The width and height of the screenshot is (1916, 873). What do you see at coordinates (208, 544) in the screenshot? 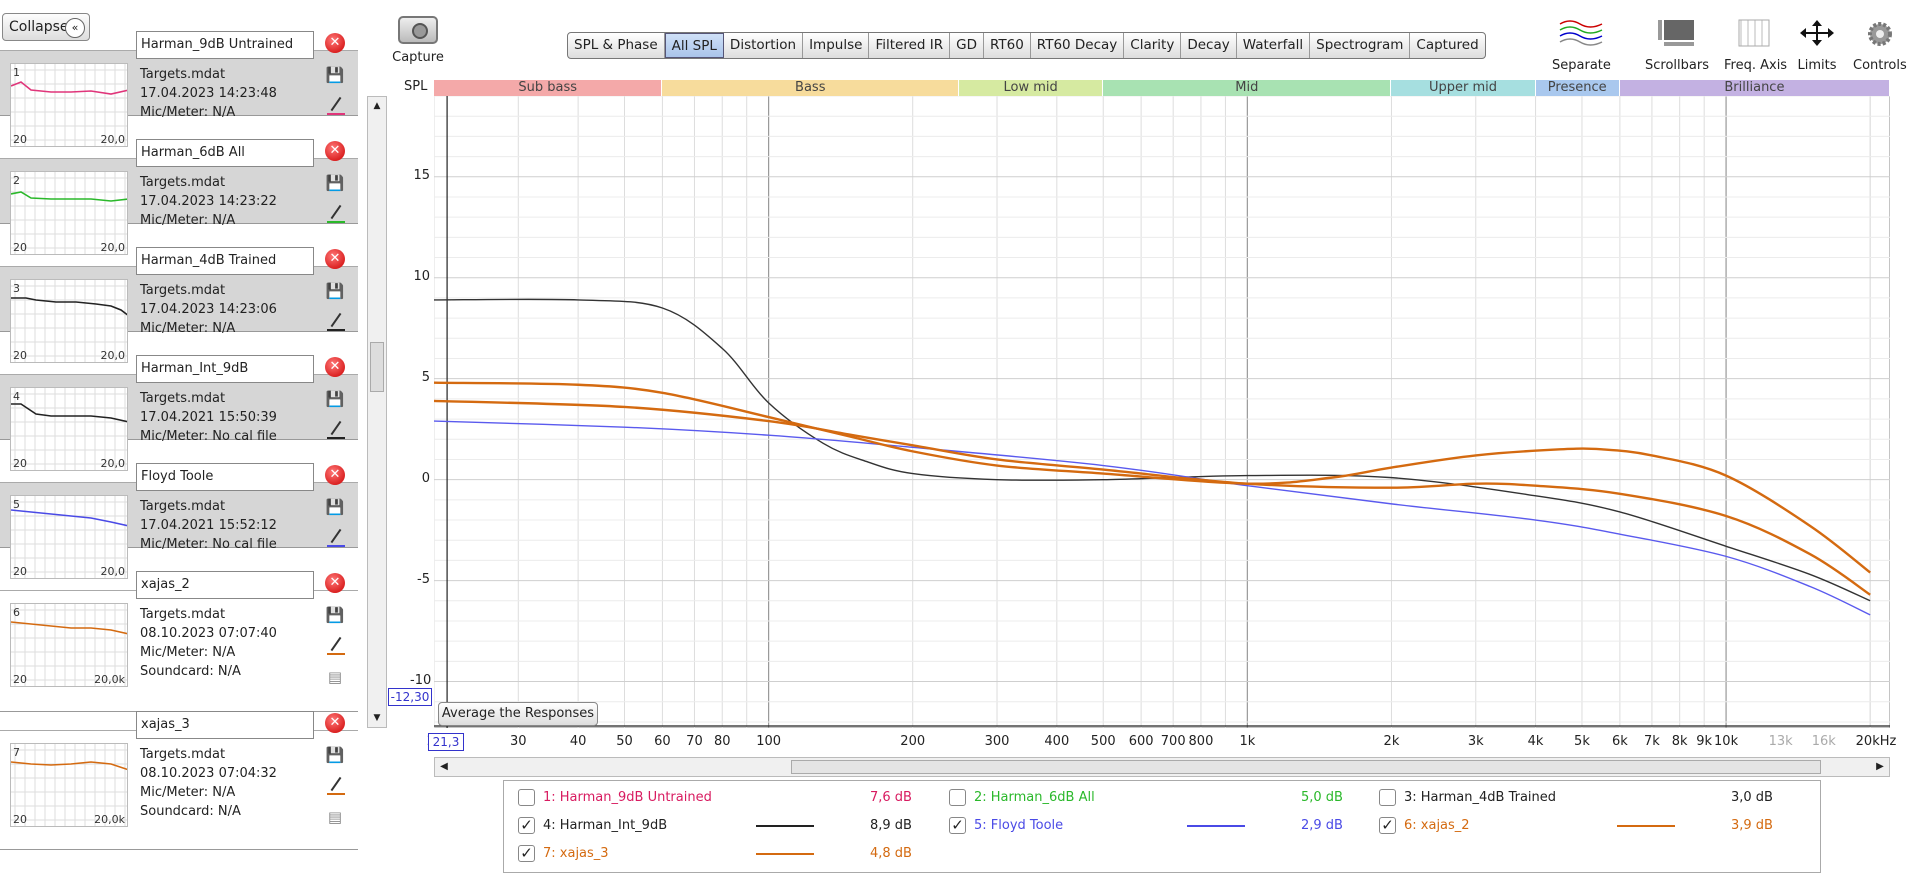
I see `measurement-mic: Mic/Meter: No cal file` at bounding box center [208, 544].